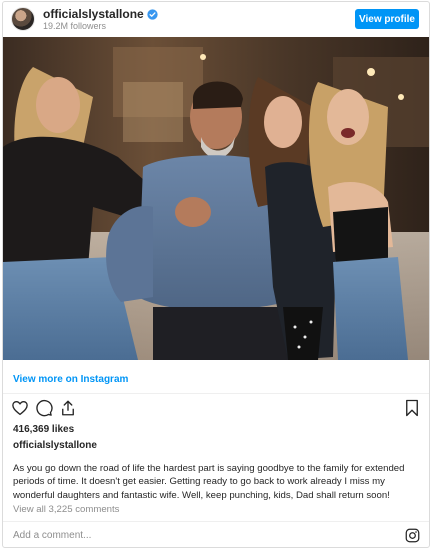 The width and height of the screenshot is (434, 550). What do you see at coordinates (216, 393) in the screenshot?
I see `divider` at bounding box center [216, 393].